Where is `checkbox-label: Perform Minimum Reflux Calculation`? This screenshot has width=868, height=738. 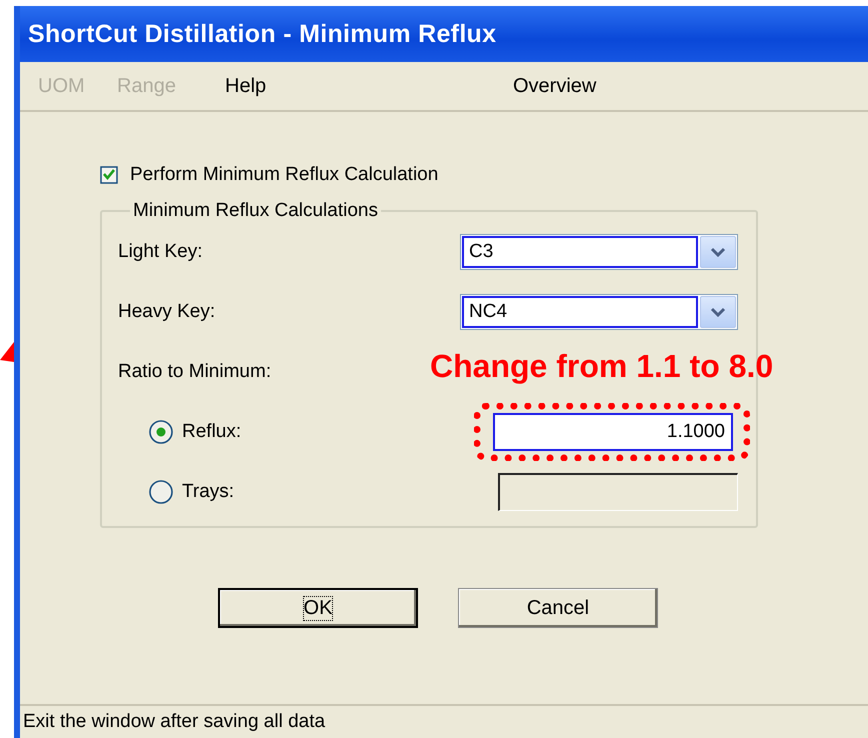
checkbox-label: Perform Minimum Reflux Calculation is located at coordinates (284, 175).